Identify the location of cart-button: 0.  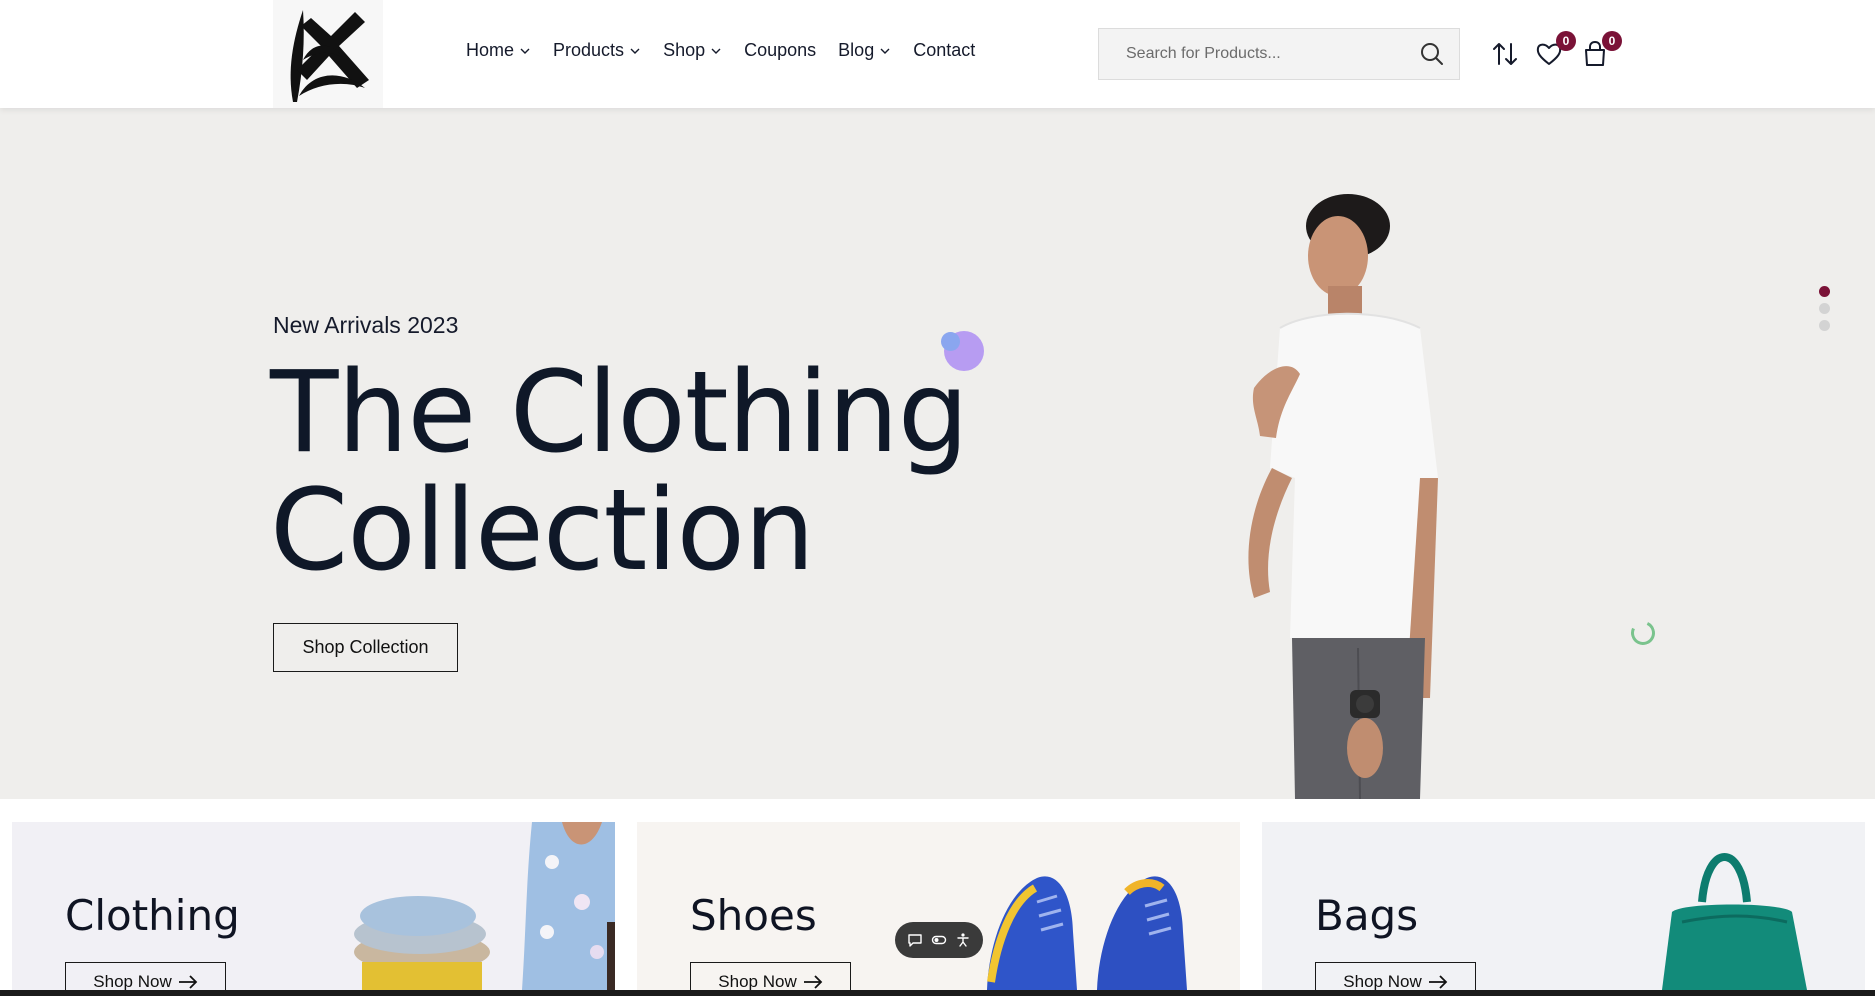
(1601, 50).